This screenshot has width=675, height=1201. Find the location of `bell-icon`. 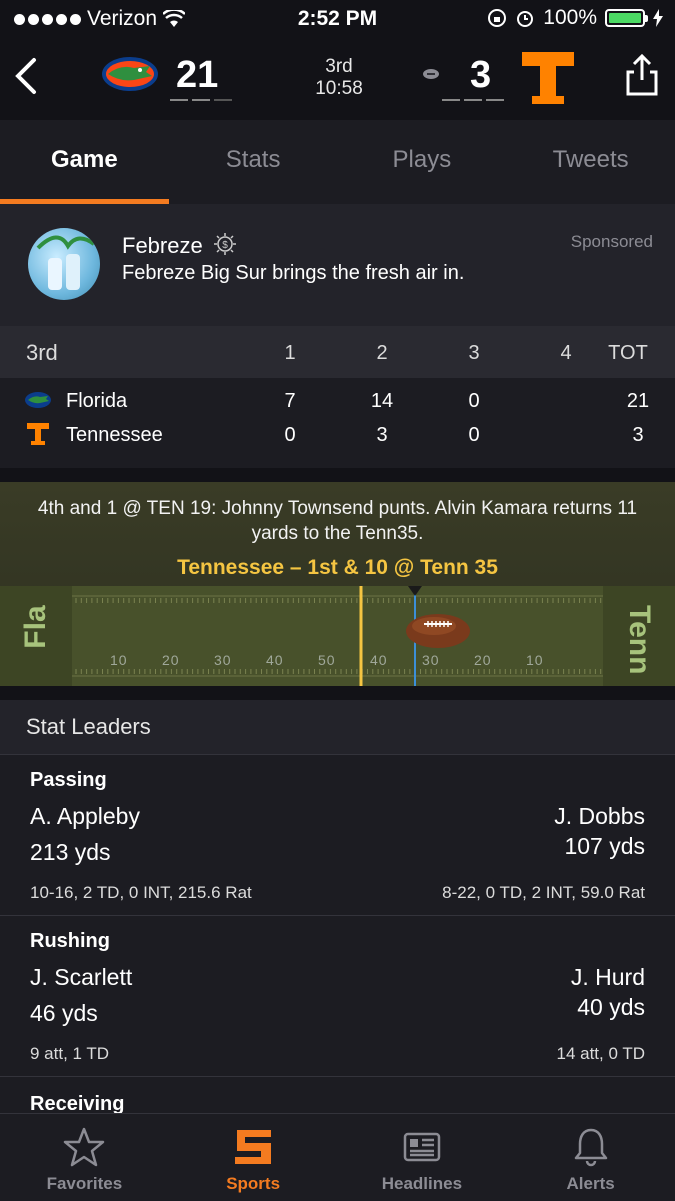

bell-icon is located at coordinates (590, 1147).